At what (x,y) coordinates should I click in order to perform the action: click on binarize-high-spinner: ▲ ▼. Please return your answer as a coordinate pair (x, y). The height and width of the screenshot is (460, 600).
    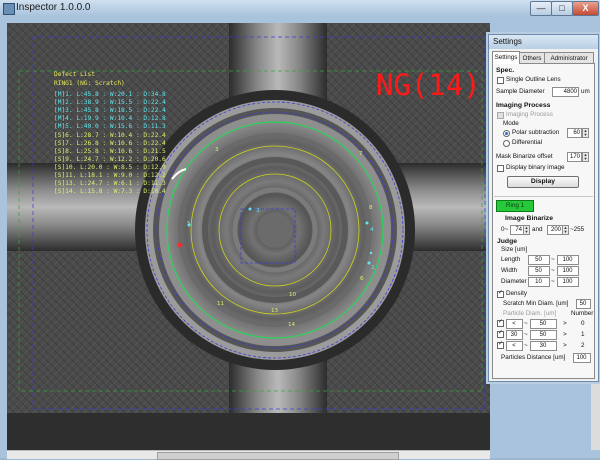
    Looking at the image, I should click on (565, 230).